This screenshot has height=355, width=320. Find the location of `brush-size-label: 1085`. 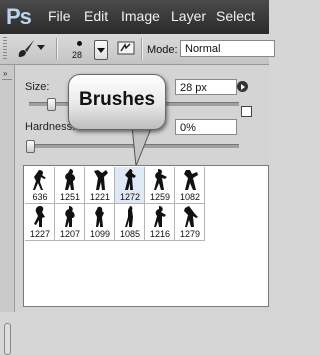

brush-size-label: 1085 is located at coordinates (130, 234).